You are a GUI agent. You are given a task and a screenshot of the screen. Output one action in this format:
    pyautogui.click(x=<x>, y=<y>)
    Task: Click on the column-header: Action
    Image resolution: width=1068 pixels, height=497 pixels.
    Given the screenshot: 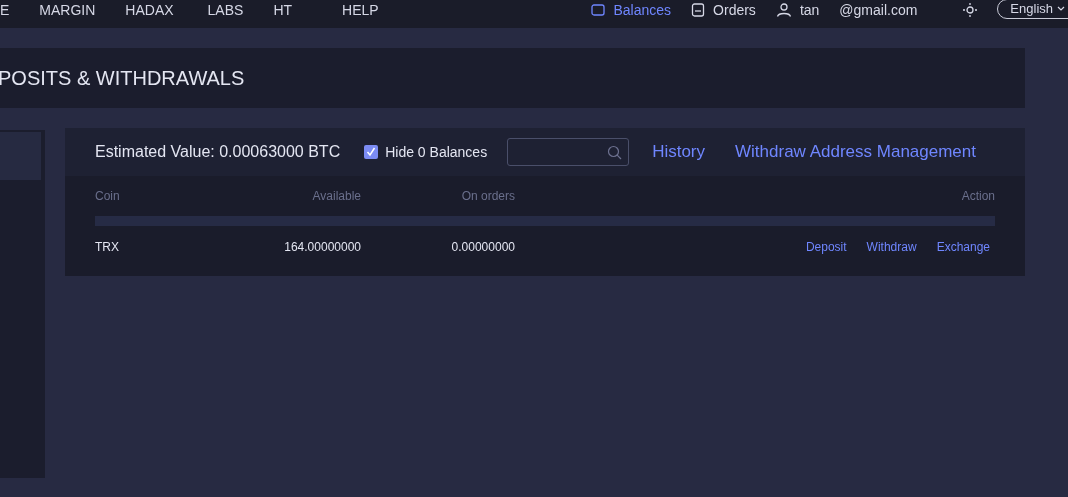 What is the action you would take?
    pyautogui.click(x=977, y=196)
    